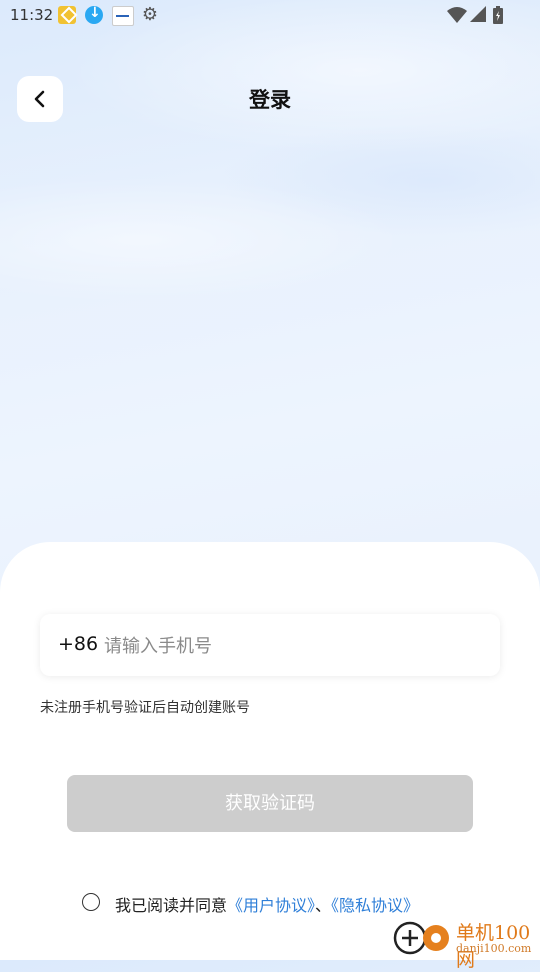  What do you see at coordinates (78, 644) in the screenshot?
I see `country-code: +86` at bounding box center [78, 644].